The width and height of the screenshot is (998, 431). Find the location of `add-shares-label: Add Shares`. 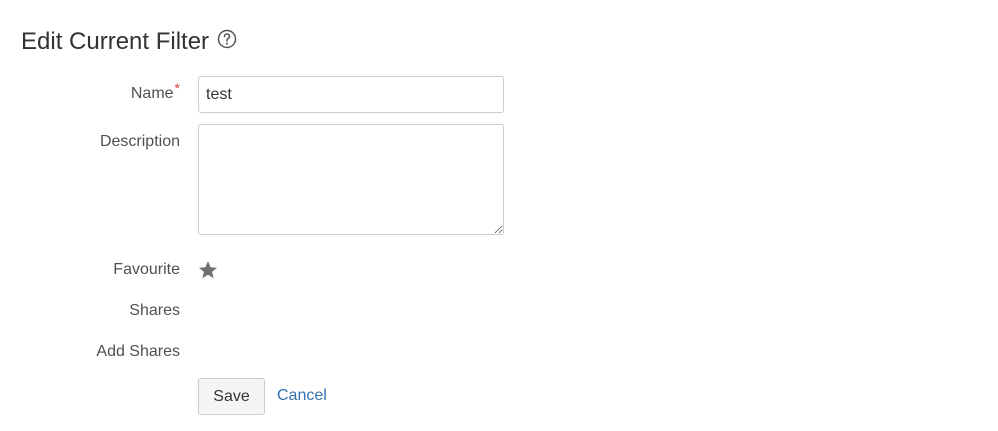

add-shares-label: Add Shares is located at coordinates (138, 351).